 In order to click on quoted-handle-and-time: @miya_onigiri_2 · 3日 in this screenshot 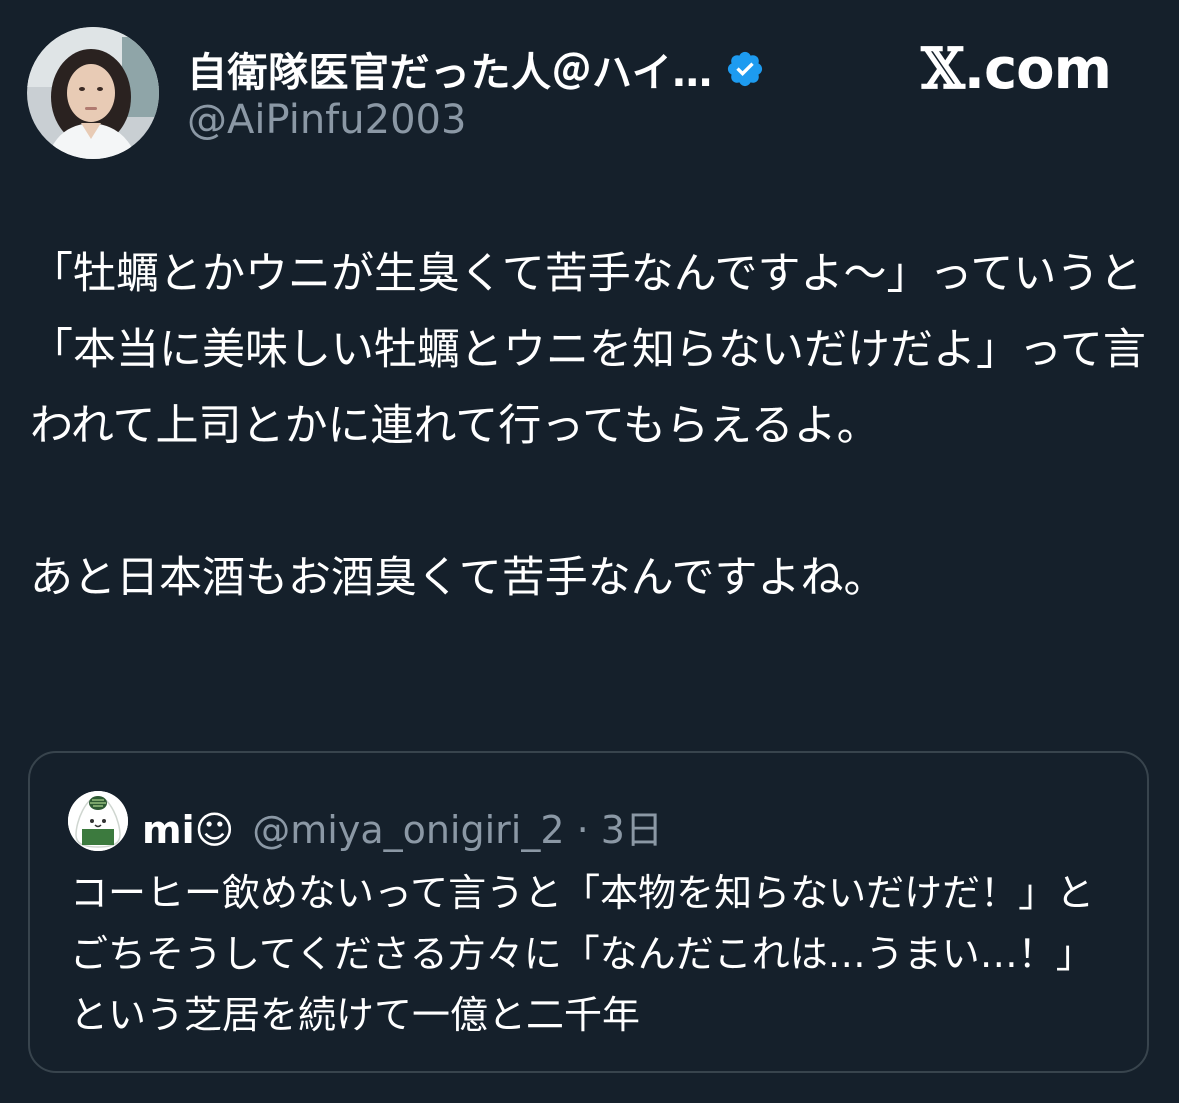, I will do `click(457, 826)`.